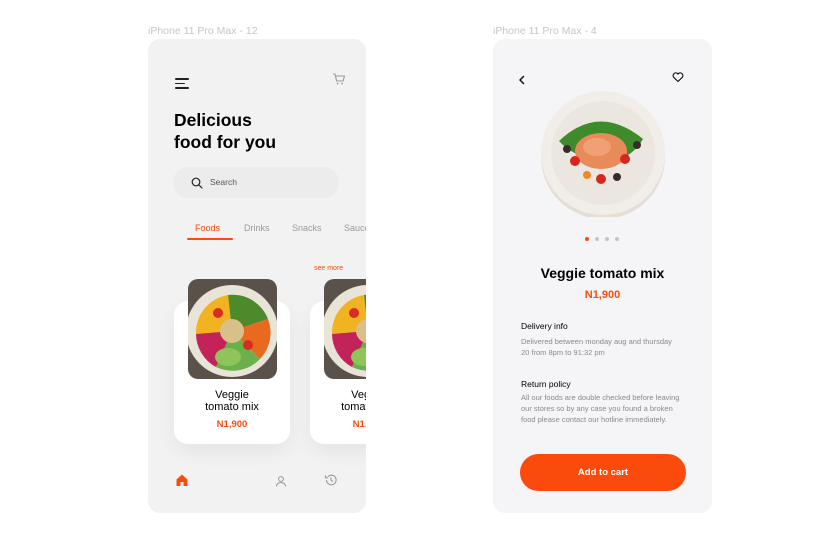  What do you see at coordinates (603, 472) in the screenshot?
I see `add-to-cart-button: Add to cart` at bounding box center [603, 472].